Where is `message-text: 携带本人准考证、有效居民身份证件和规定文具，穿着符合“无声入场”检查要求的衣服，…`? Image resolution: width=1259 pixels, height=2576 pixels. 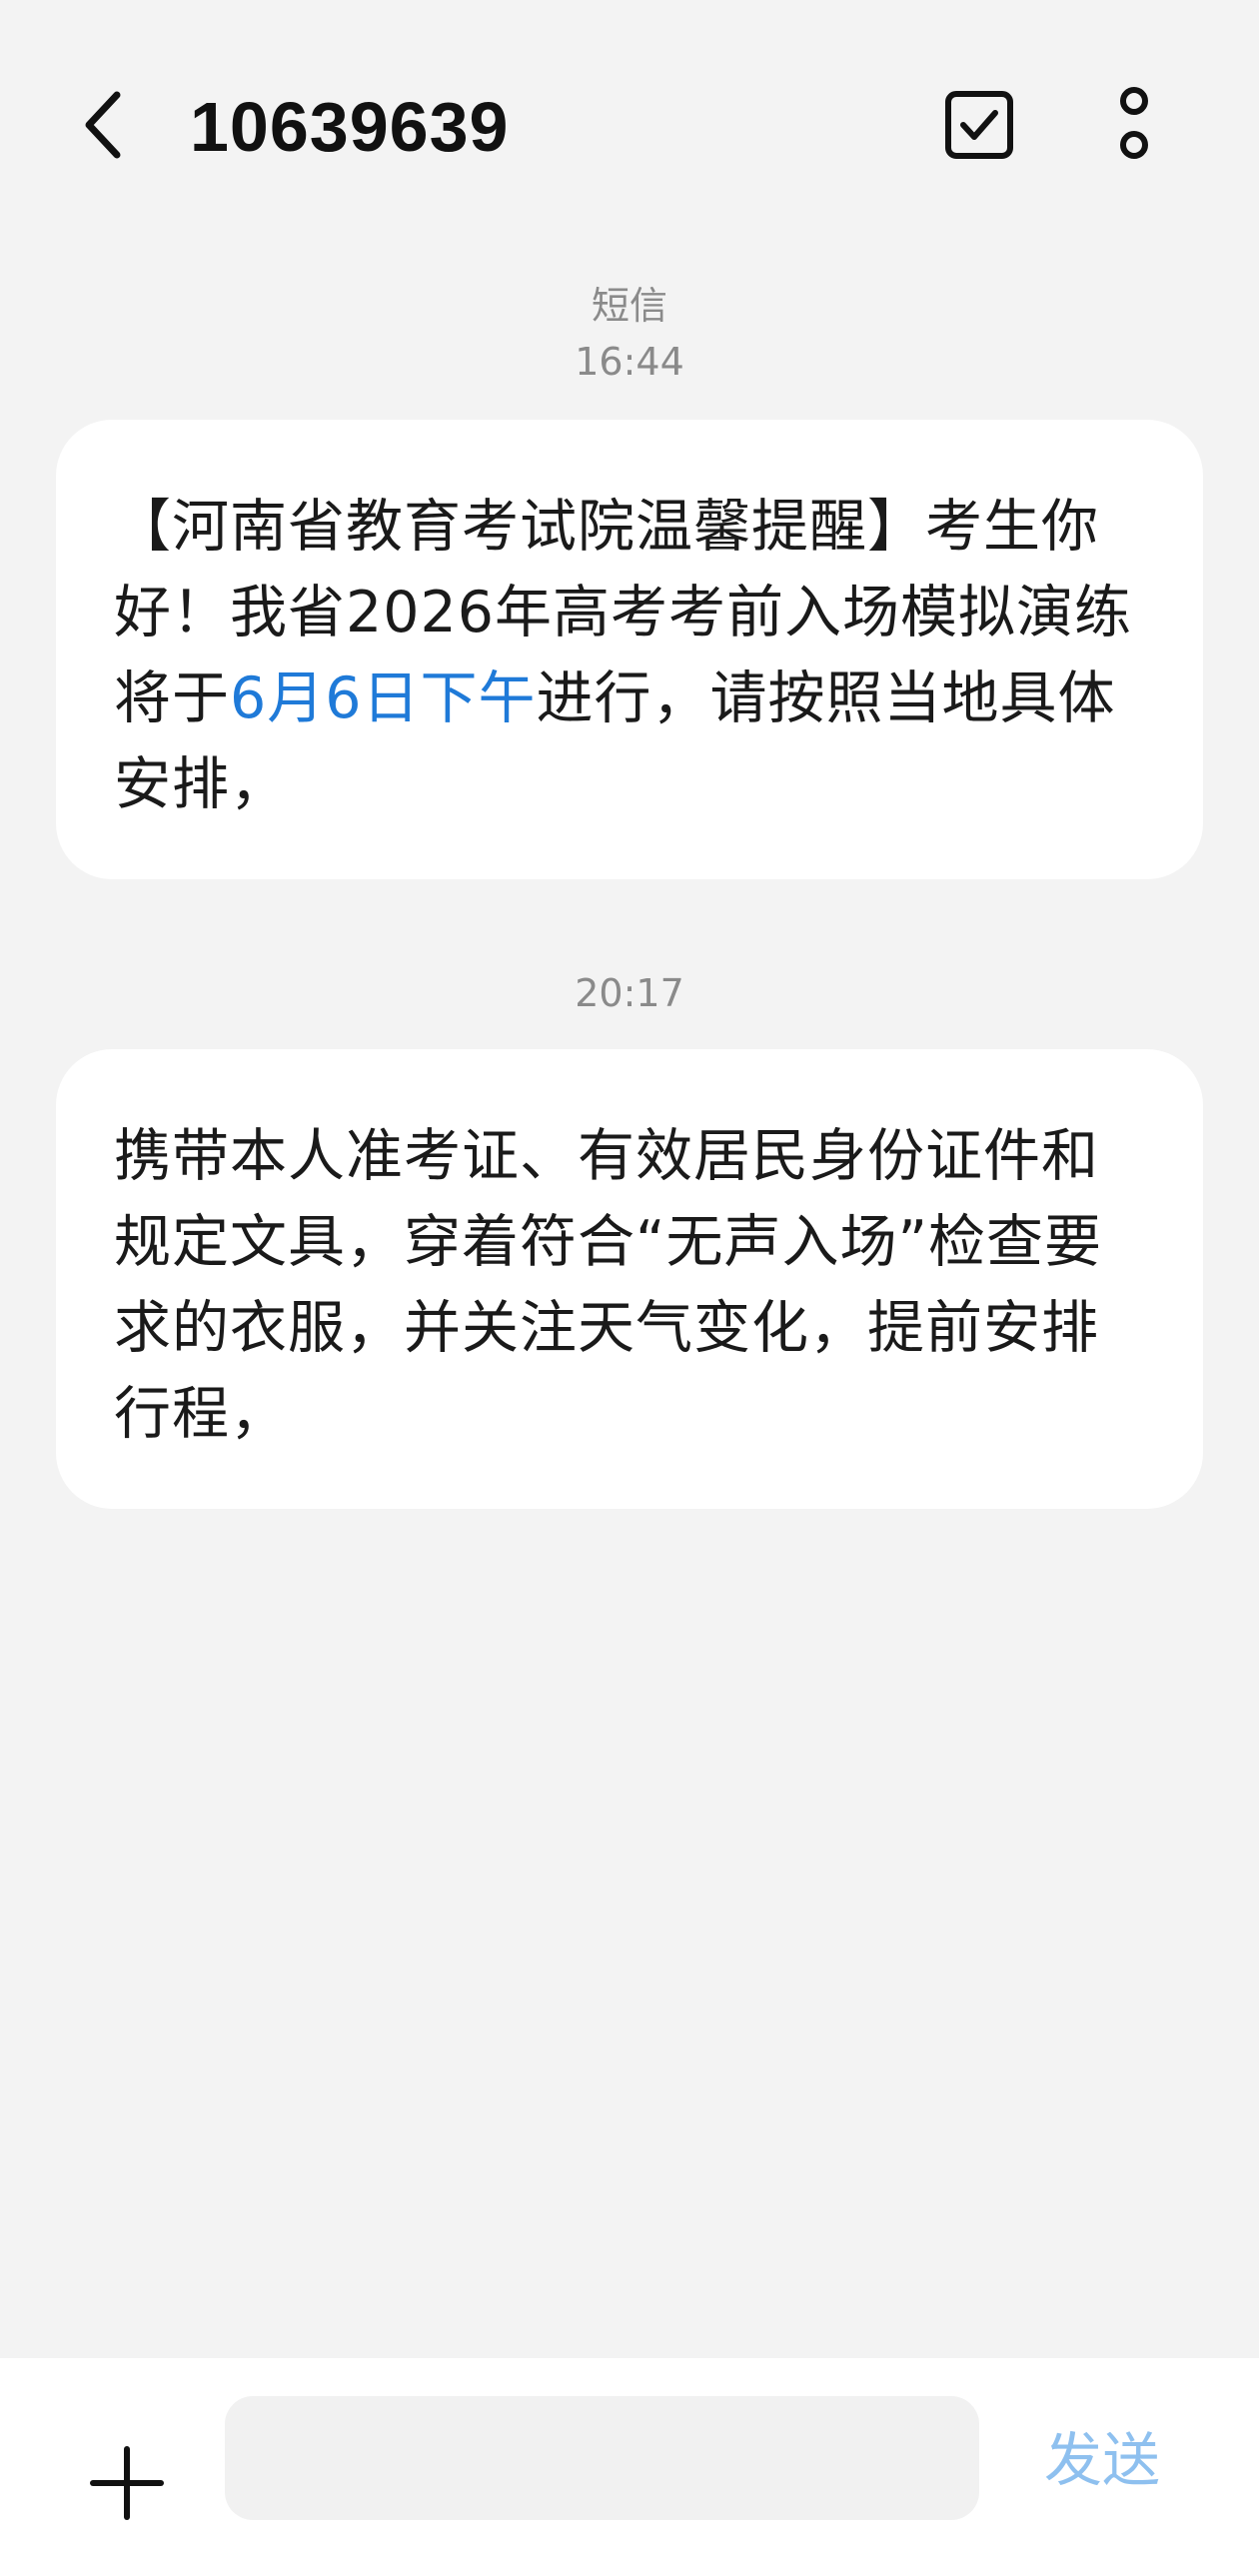
message-text: 携带本人准考证、有效居民身份证件和规定文具，穿着符合“无声入场”检查要求的衣服，… is located at coordinates (608, 1285).